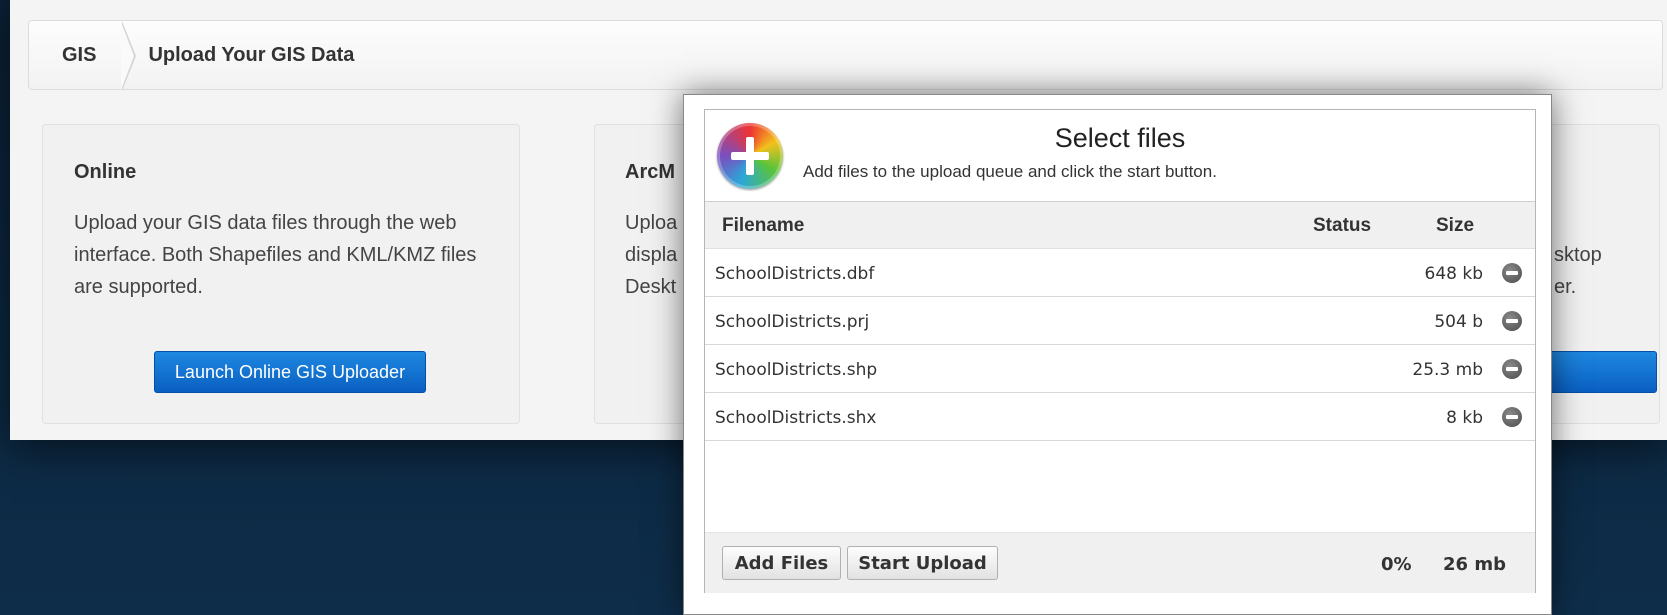 The width and height of the screenshot is (1667, 615). I want to click on launch-online-uploader-button: Launch Online GIS Uploader, so click(290, 372).